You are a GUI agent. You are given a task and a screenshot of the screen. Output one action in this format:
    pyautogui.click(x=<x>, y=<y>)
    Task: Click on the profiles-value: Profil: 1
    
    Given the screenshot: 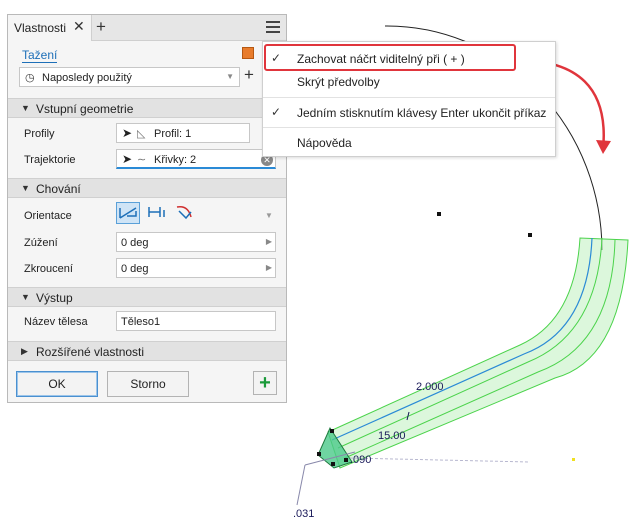 What is the action you would take?
    pyautogui.click(x=173, y=134)
    